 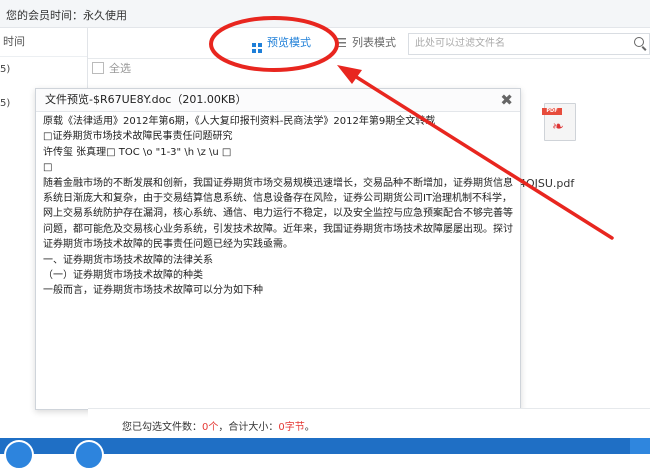 What do you see at coordinates (257, 48) in the screenshot?
I see `grid-view-icon` at bounding box center [257, 48].